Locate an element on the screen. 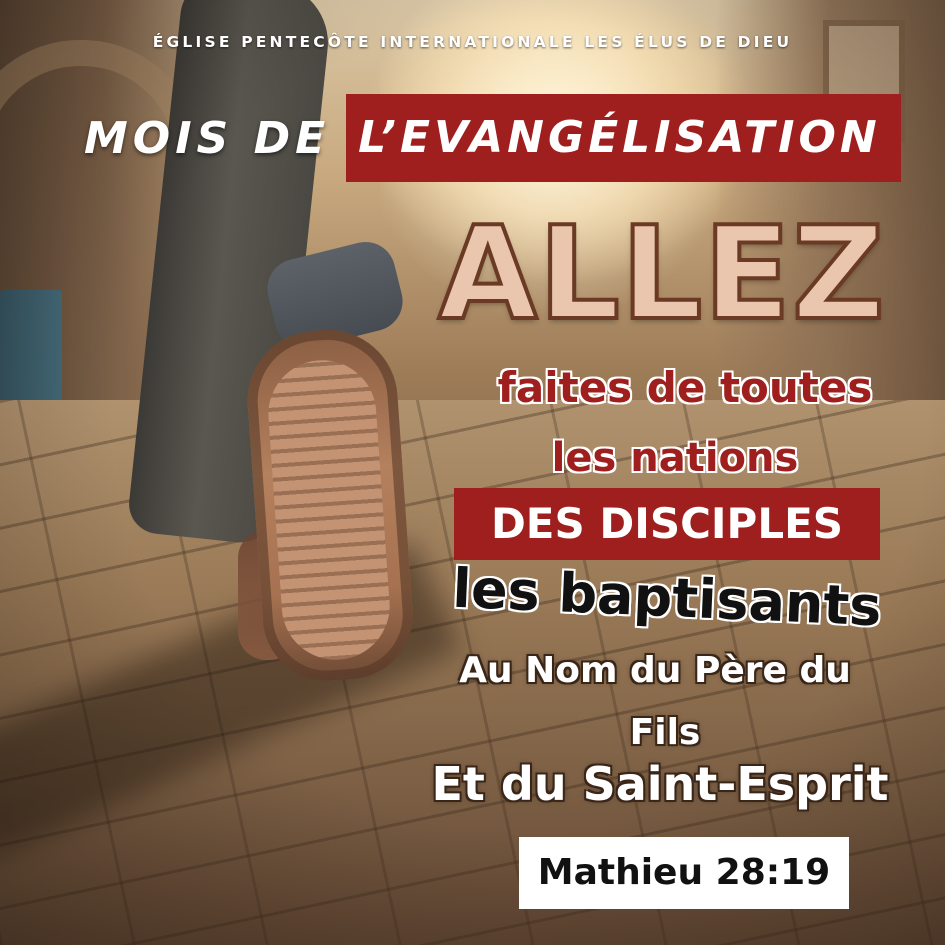 The image size is (945, 945). title-highlight-box: L’EVANGÉLISATION is located at coordinates (623, 138).